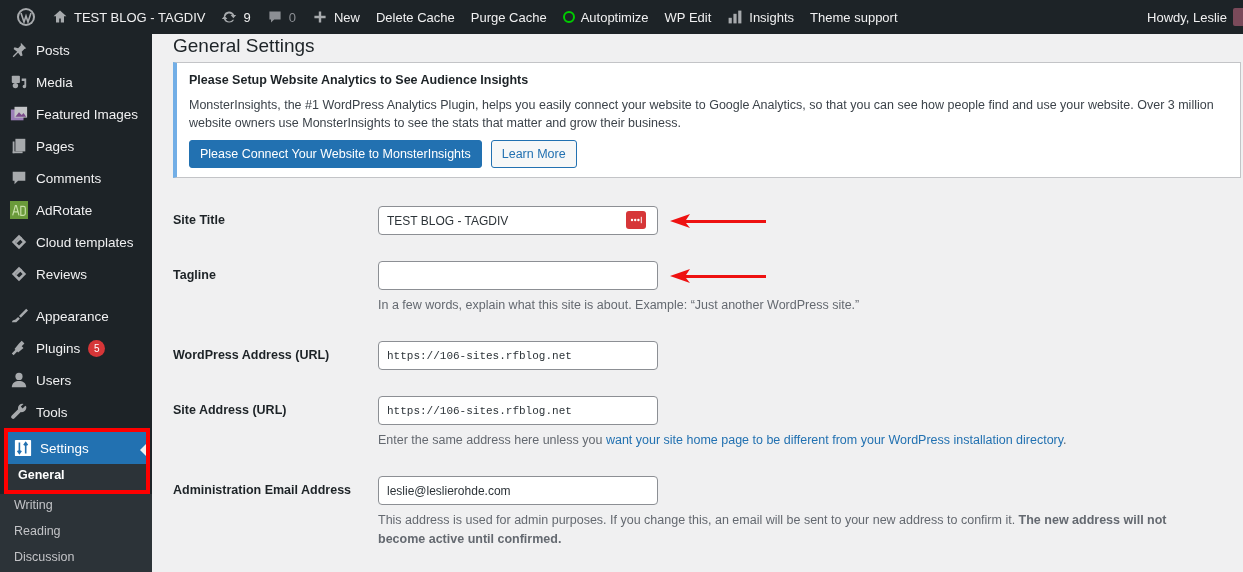  I want to click on page-title: General Settings, so click(244, 46).